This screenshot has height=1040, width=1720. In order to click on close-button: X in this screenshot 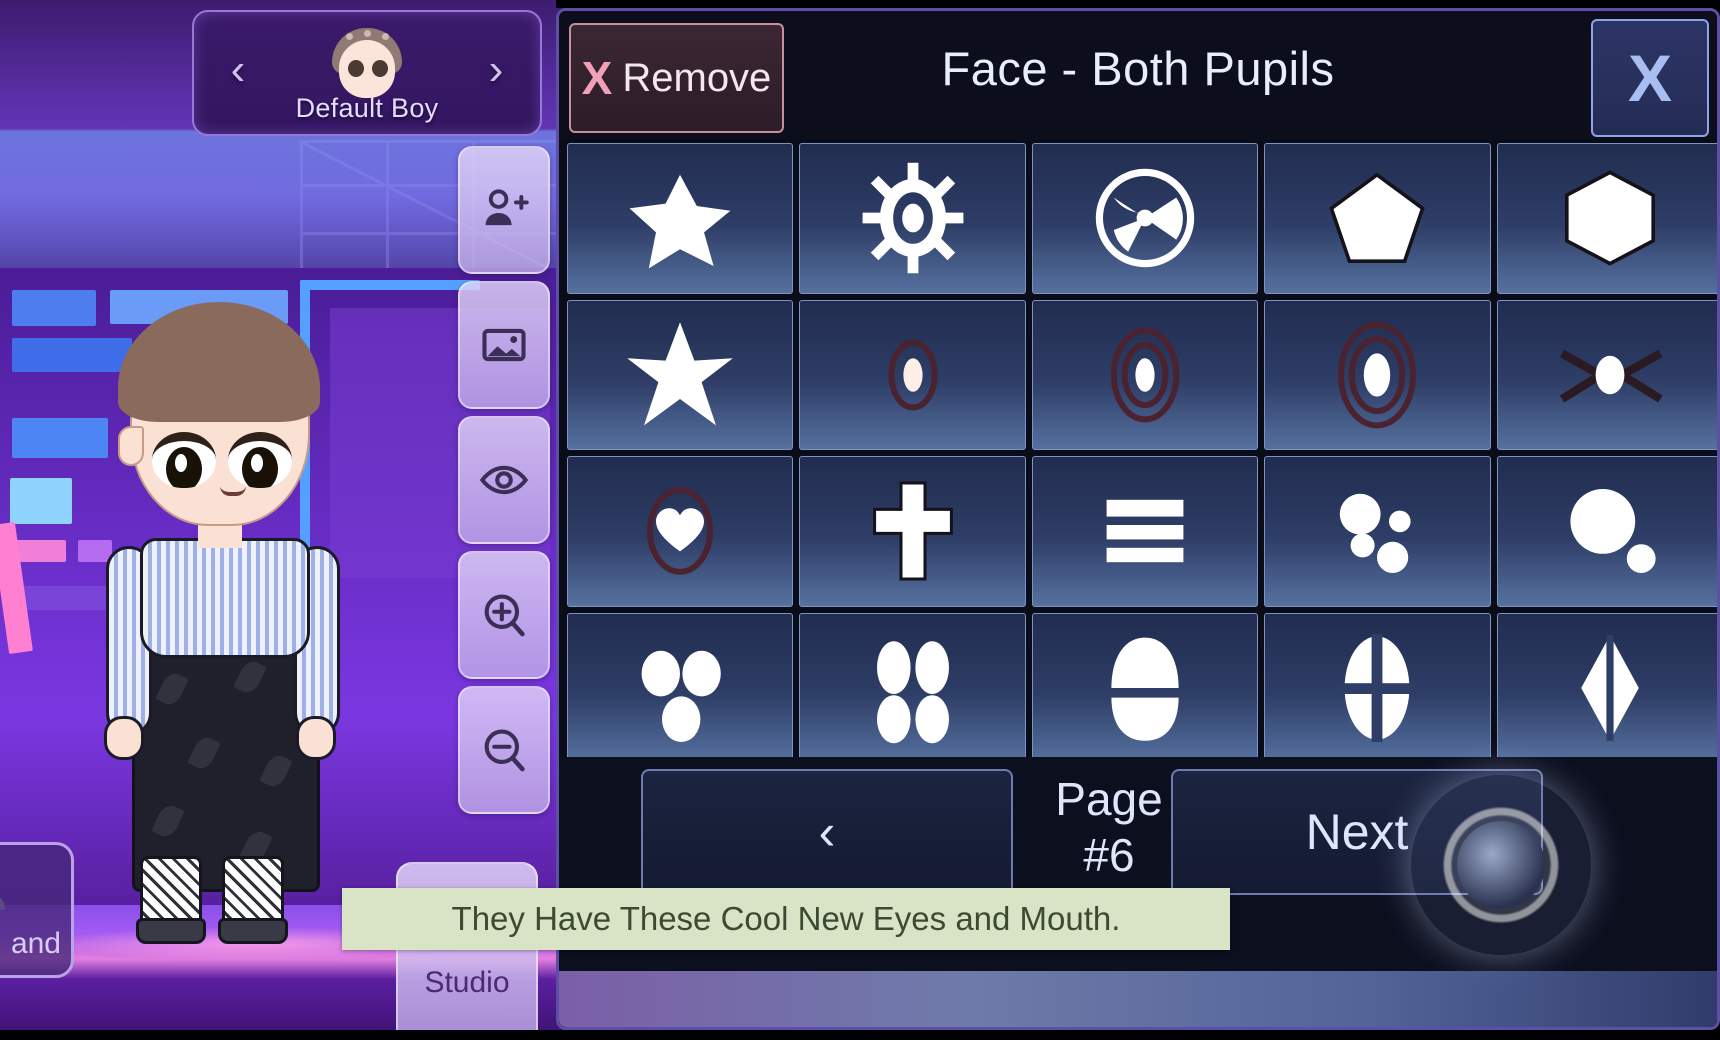, I will do `click(1650, 78)`.